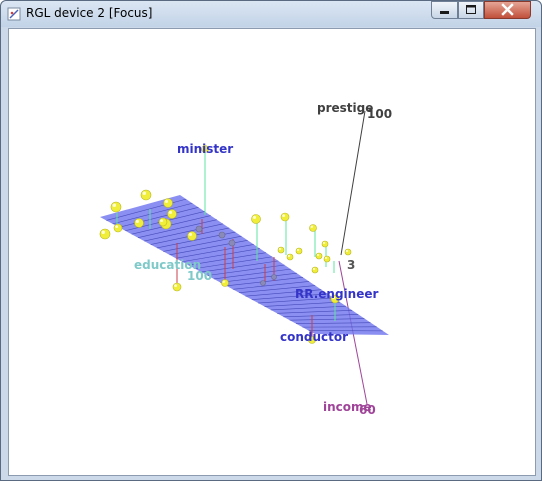 The image size is (542, 481). I want to click on point-label-conductor: conductor, so click(314, 337).